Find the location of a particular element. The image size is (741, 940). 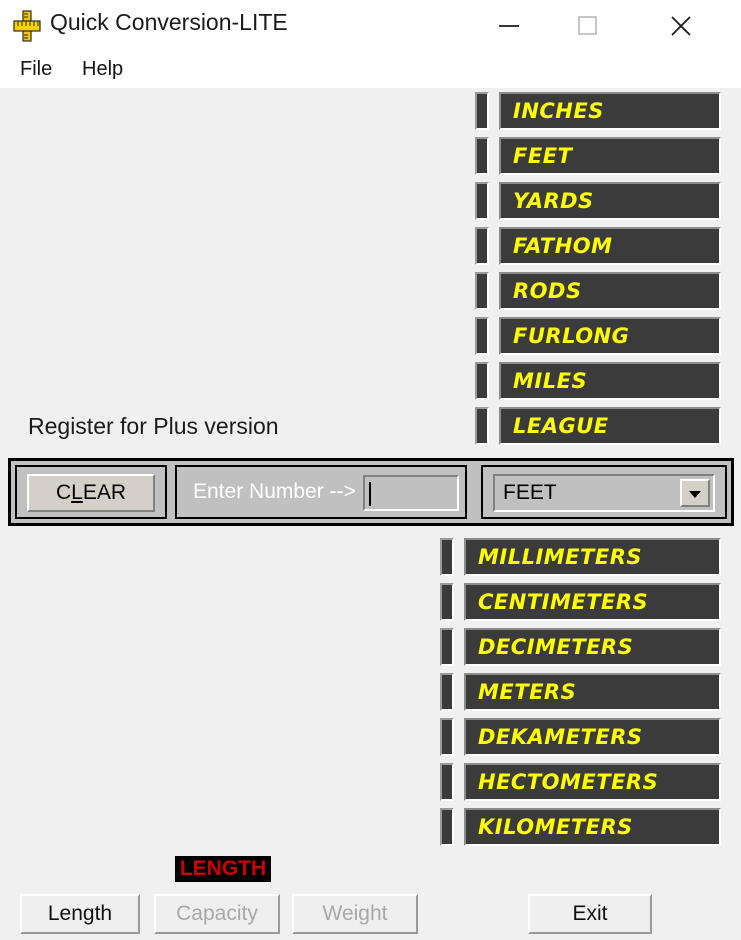

unit-row-decimeters: DECIMETERS is located at coordinates (580, 647).